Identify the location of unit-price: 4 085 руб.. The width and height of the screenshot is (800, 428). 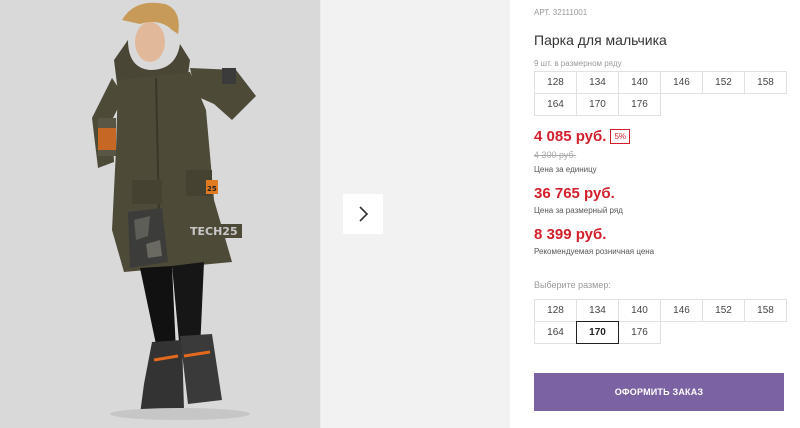
(570, 136).